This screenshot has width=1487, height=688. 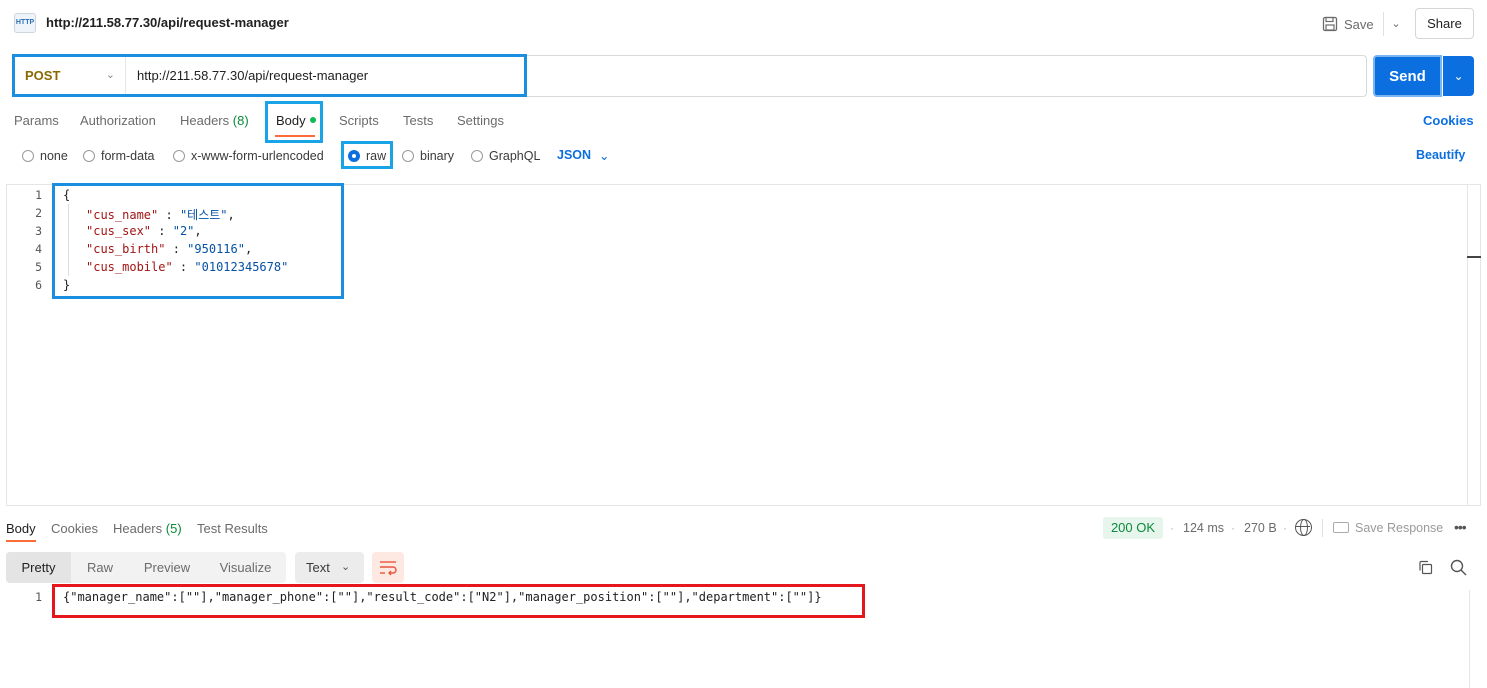 I want to click on wrap-lines-icon, so click(x=388, y=568).